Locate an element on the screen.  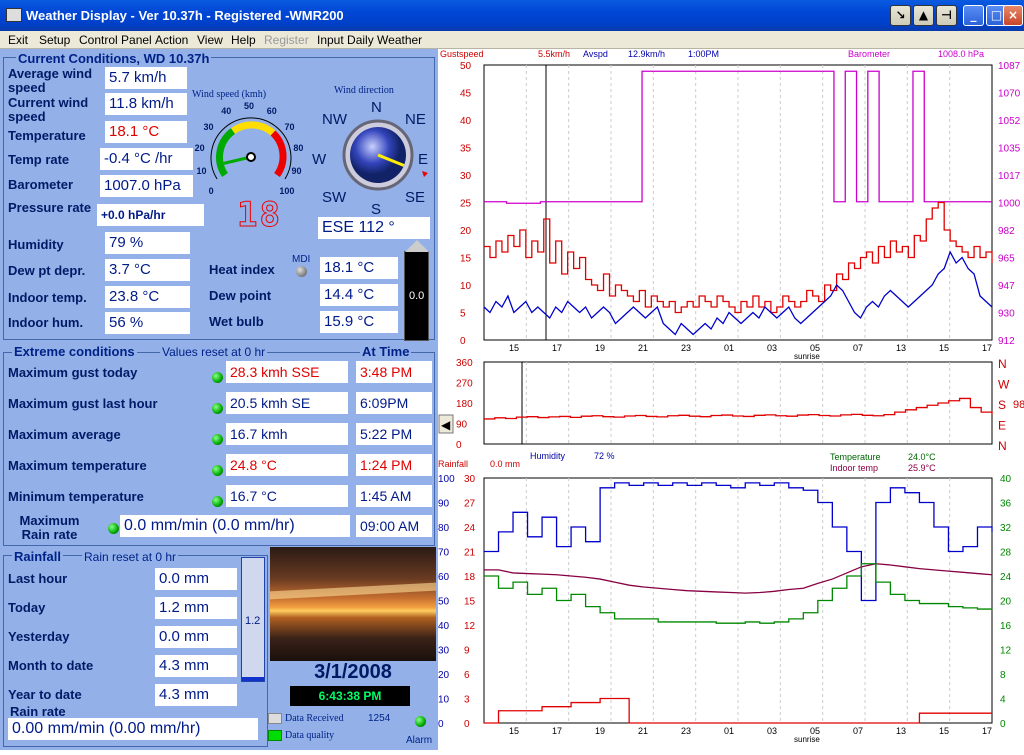
extreme-label: Maximum gust last hour is located at coordinates (83, 403).